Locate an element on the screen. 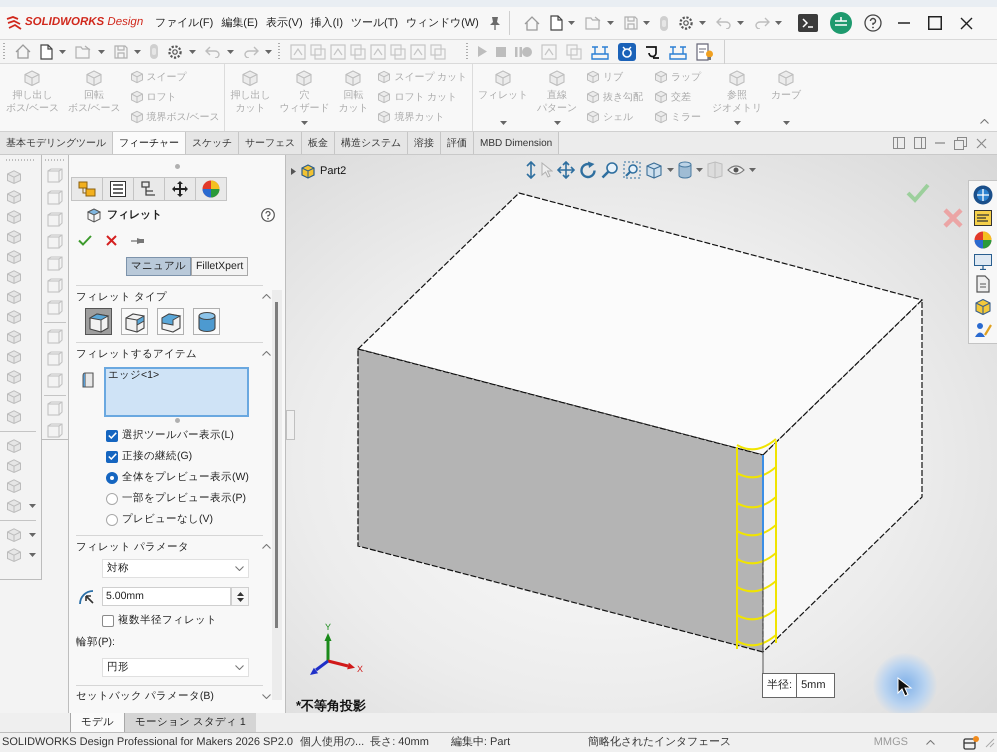  stop-icon is located at coordinates (501, 51).